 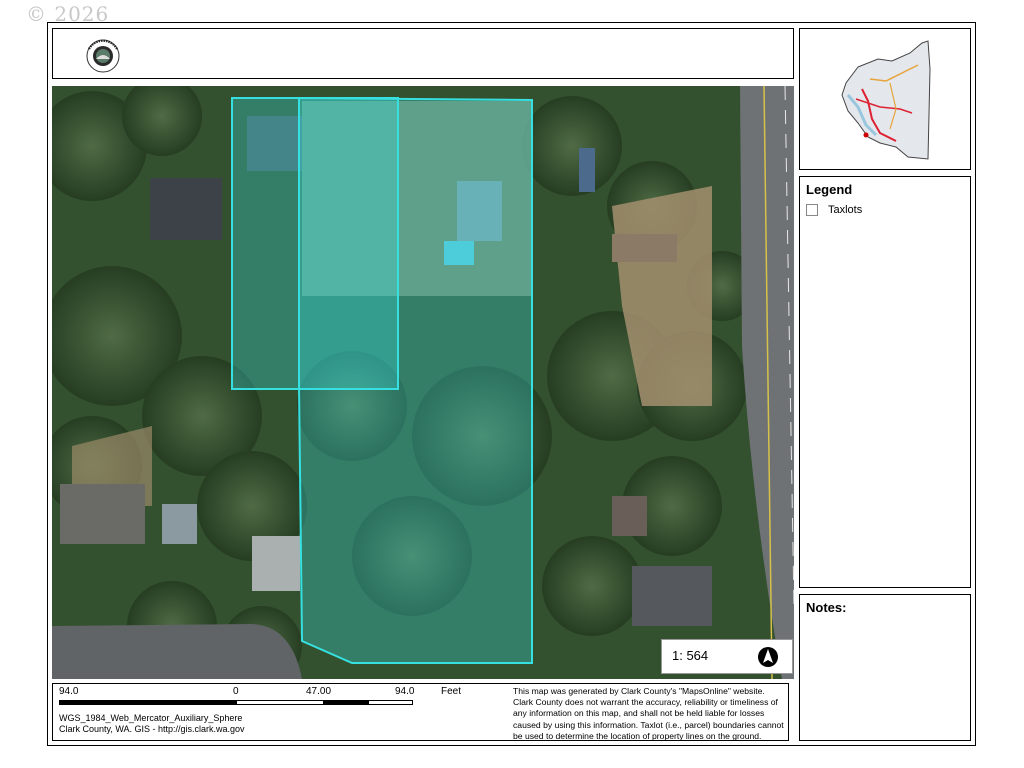 What do you see at coordinates (103, 55) in the screenshot?
I see `clark-county-seal-icon` at bounding box center [103, 55].